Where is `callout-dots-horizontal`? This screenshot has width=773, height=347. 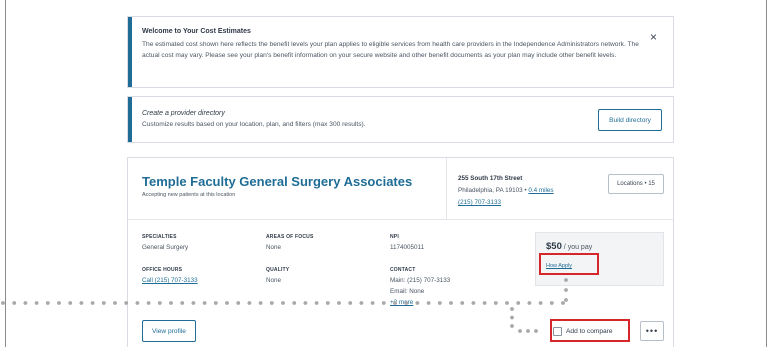
callout-dots-horizontal is located at coordinates (283, 303).